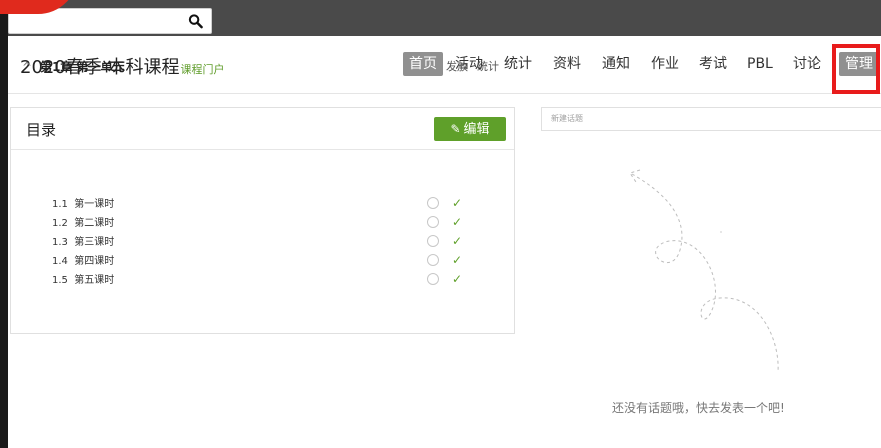 The image size is (881, 448). Describe the element at coordinates (4, 224) in the screenshot. I see `window-edge` at that location.